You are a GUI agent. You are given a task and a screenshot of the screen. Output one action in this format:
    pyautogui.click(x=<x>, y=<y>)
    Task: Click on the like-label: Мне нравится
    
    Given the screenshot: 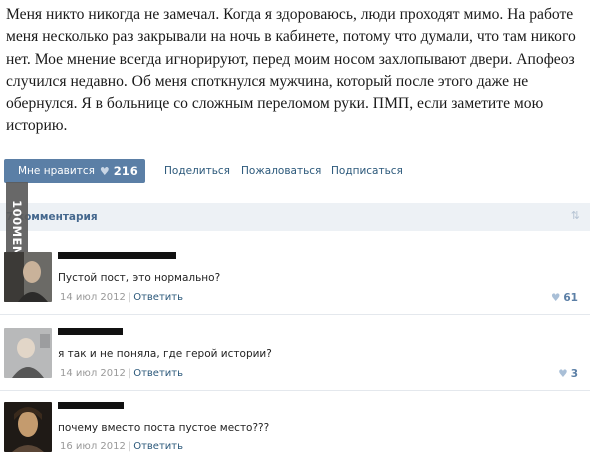 What is the action you would take?
    pyautogui.click(x=56, y=171)
    